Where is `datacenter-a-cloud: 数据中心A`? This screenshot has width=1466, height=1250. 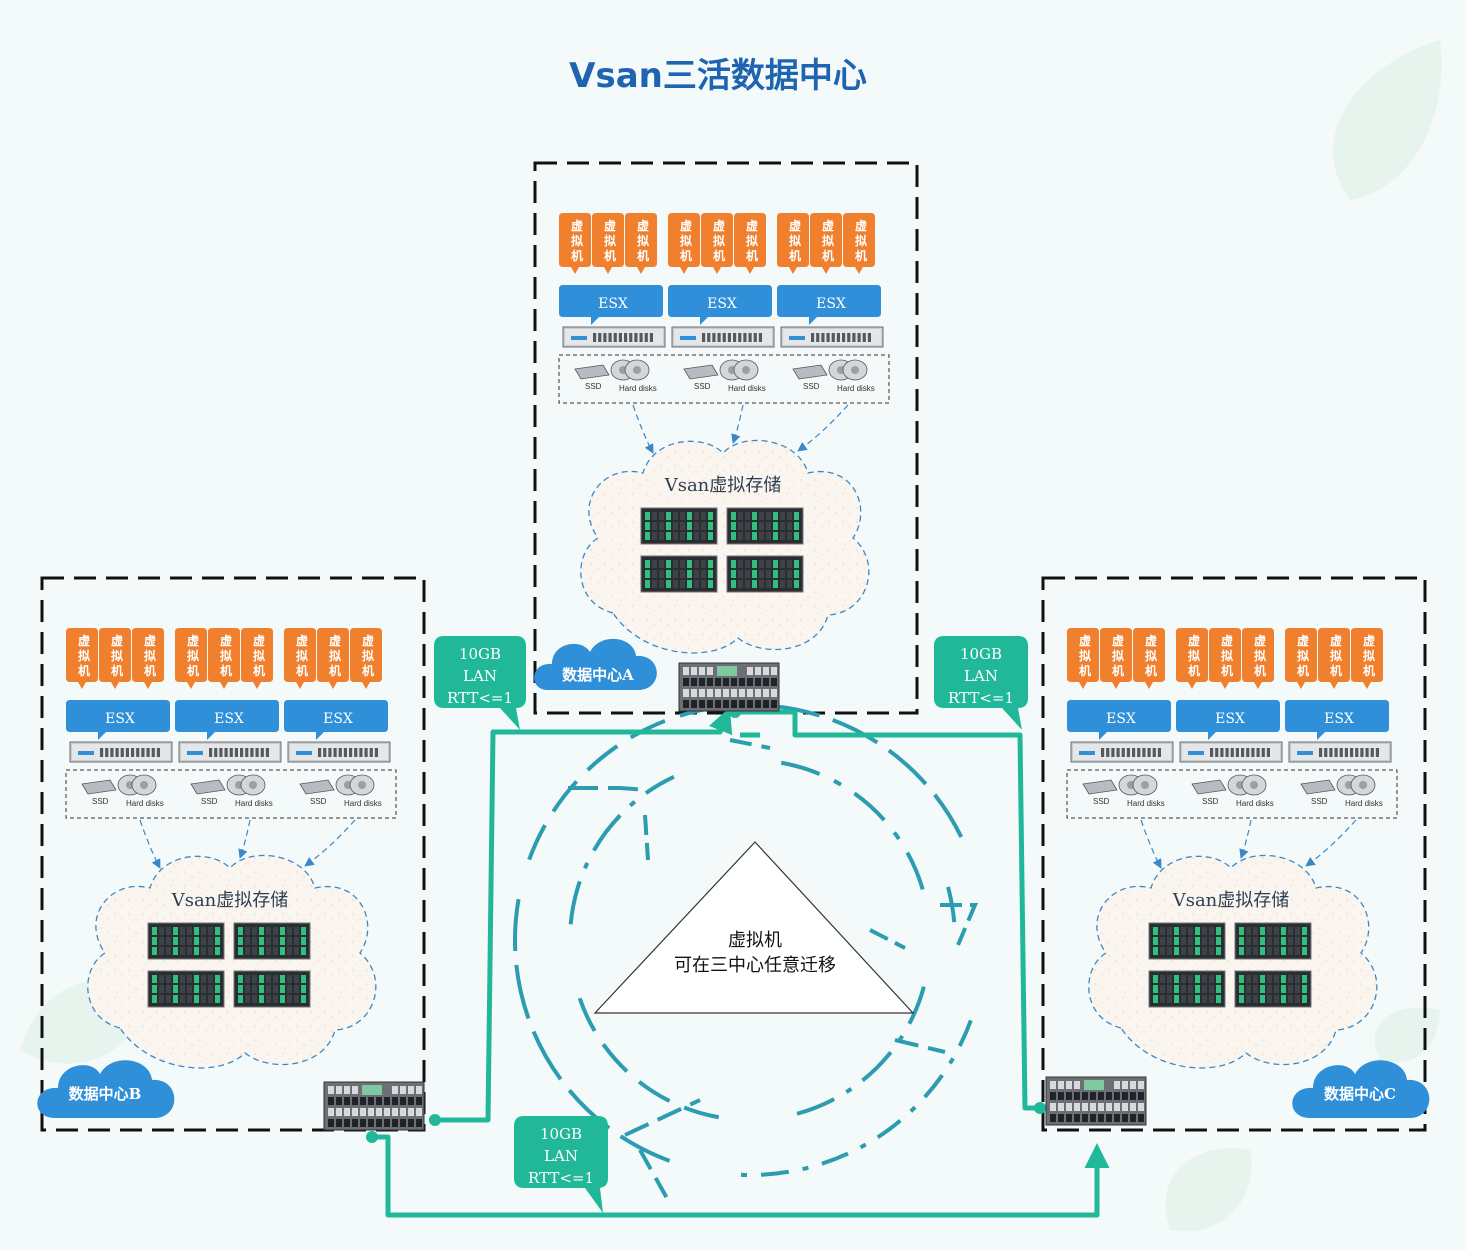
datacenter-a-cloud: 数据中心A is located at coordinates (595, 664).